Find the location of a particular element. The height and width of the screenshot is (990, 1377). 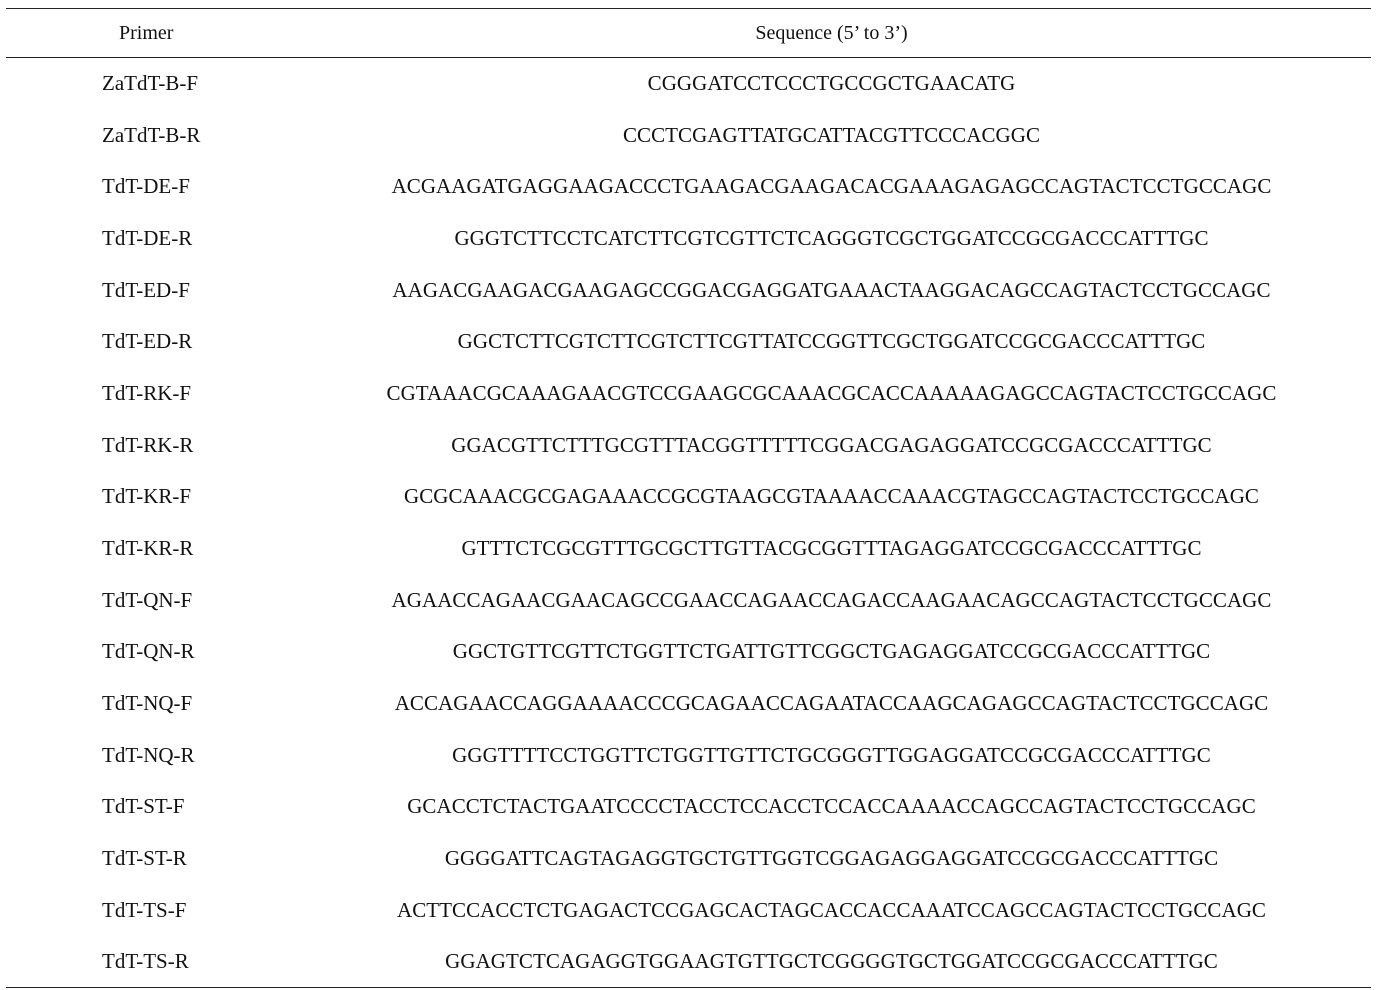

primer-name-cell: TdT-DE-F is located at coordinates (146, 186).